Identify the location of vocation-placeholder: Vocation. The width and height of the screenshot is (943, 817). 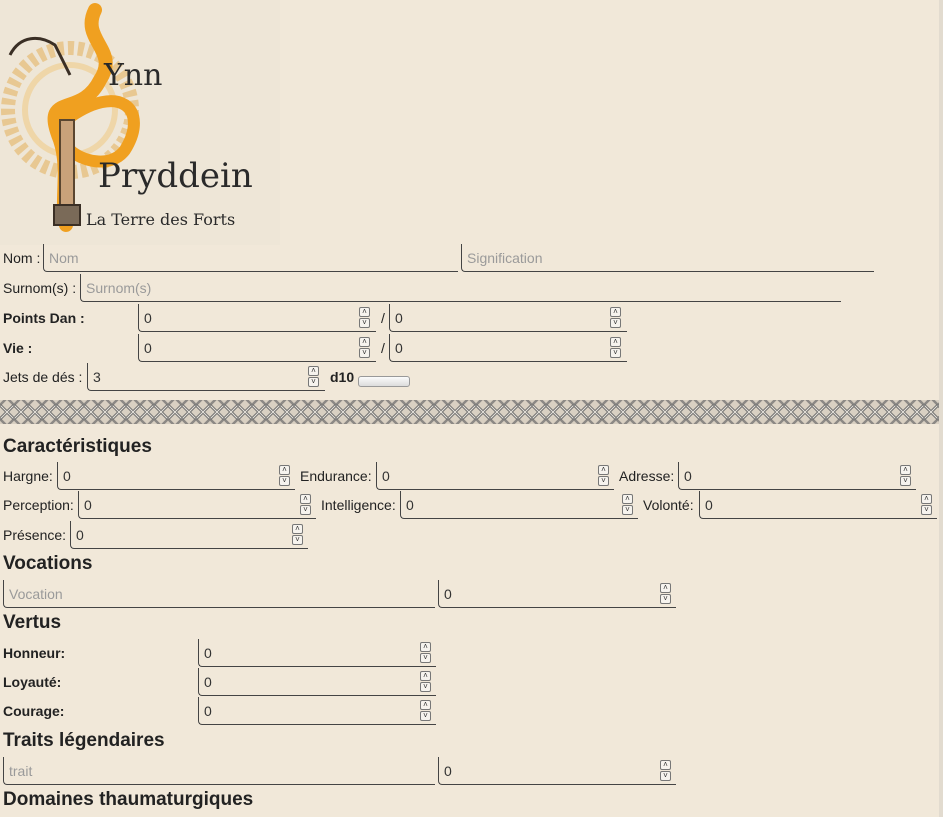
(36, 594).